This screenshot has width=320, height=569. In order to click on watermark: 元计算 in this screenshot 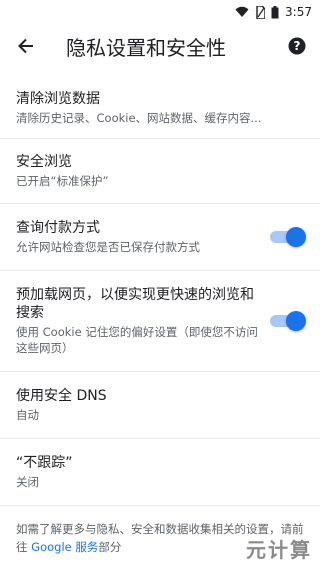, I will do `click(279, 550)`.